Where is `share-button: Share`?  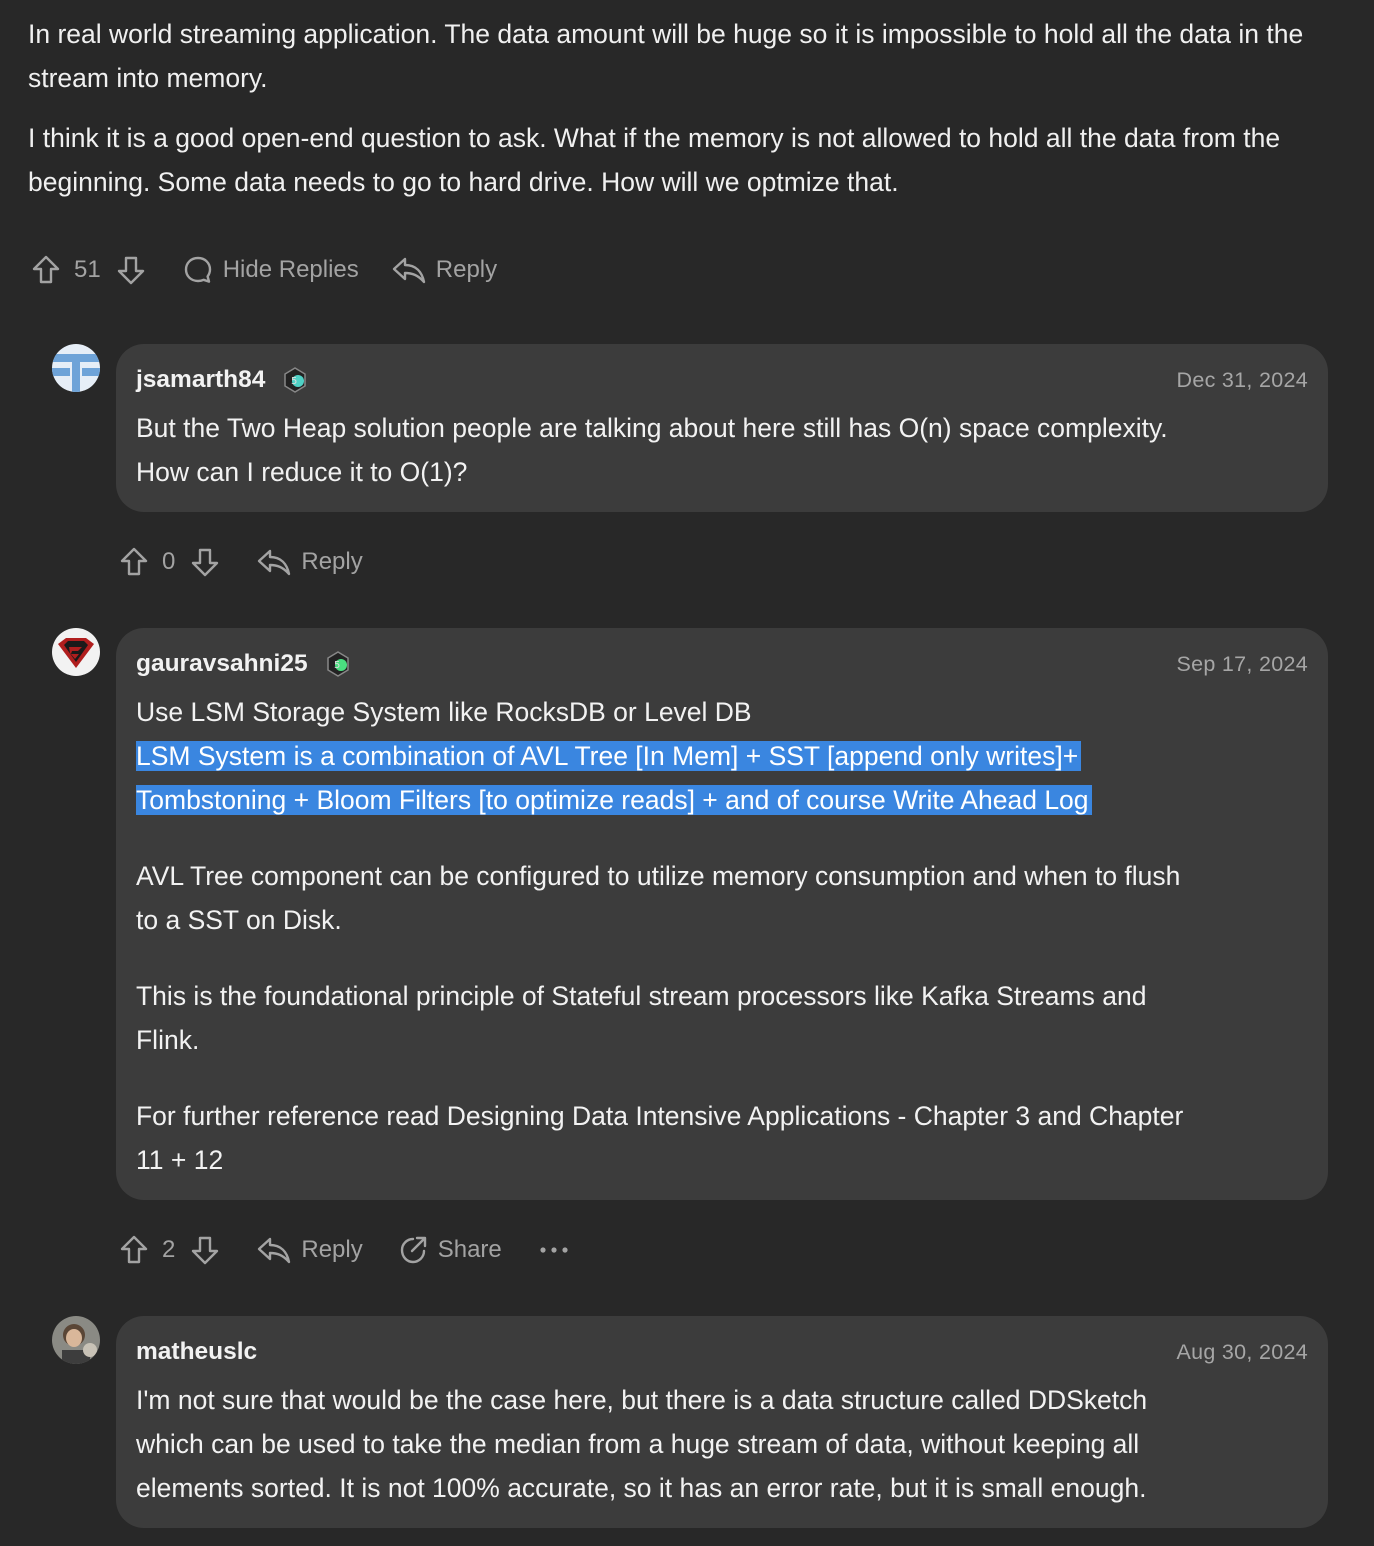
share-button: Share is located at coordinates (449, 1250).